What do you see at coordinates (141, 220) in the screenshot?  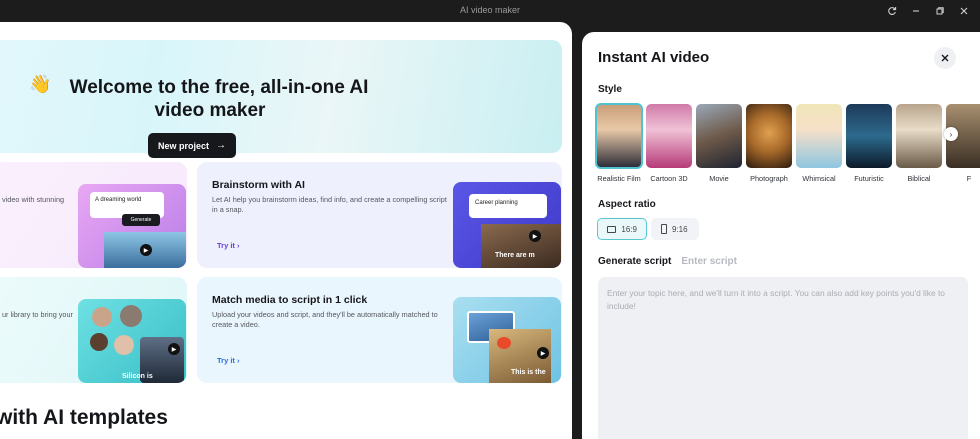 I see `generate-chip: Generate` at bounding box center [141, 220].